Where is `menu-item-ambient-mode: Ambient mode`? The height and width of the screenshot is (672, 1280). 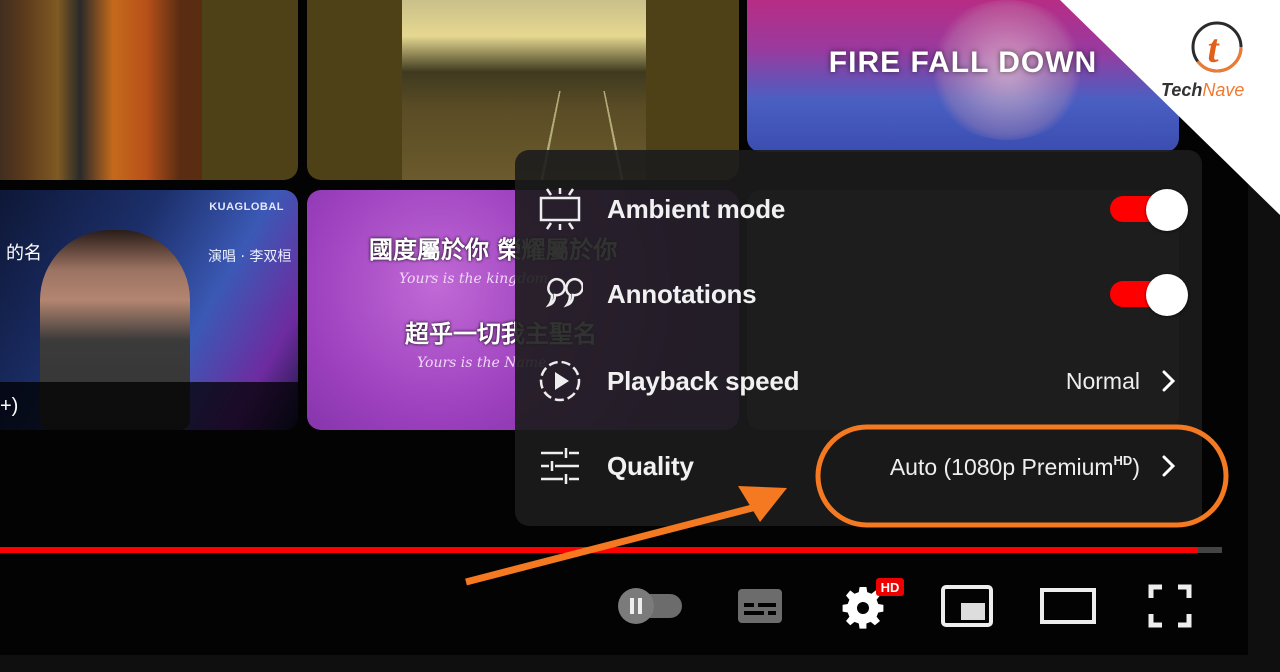 menu-item-ambient-mode: Ambient mode is located at coordinates (858, 209).